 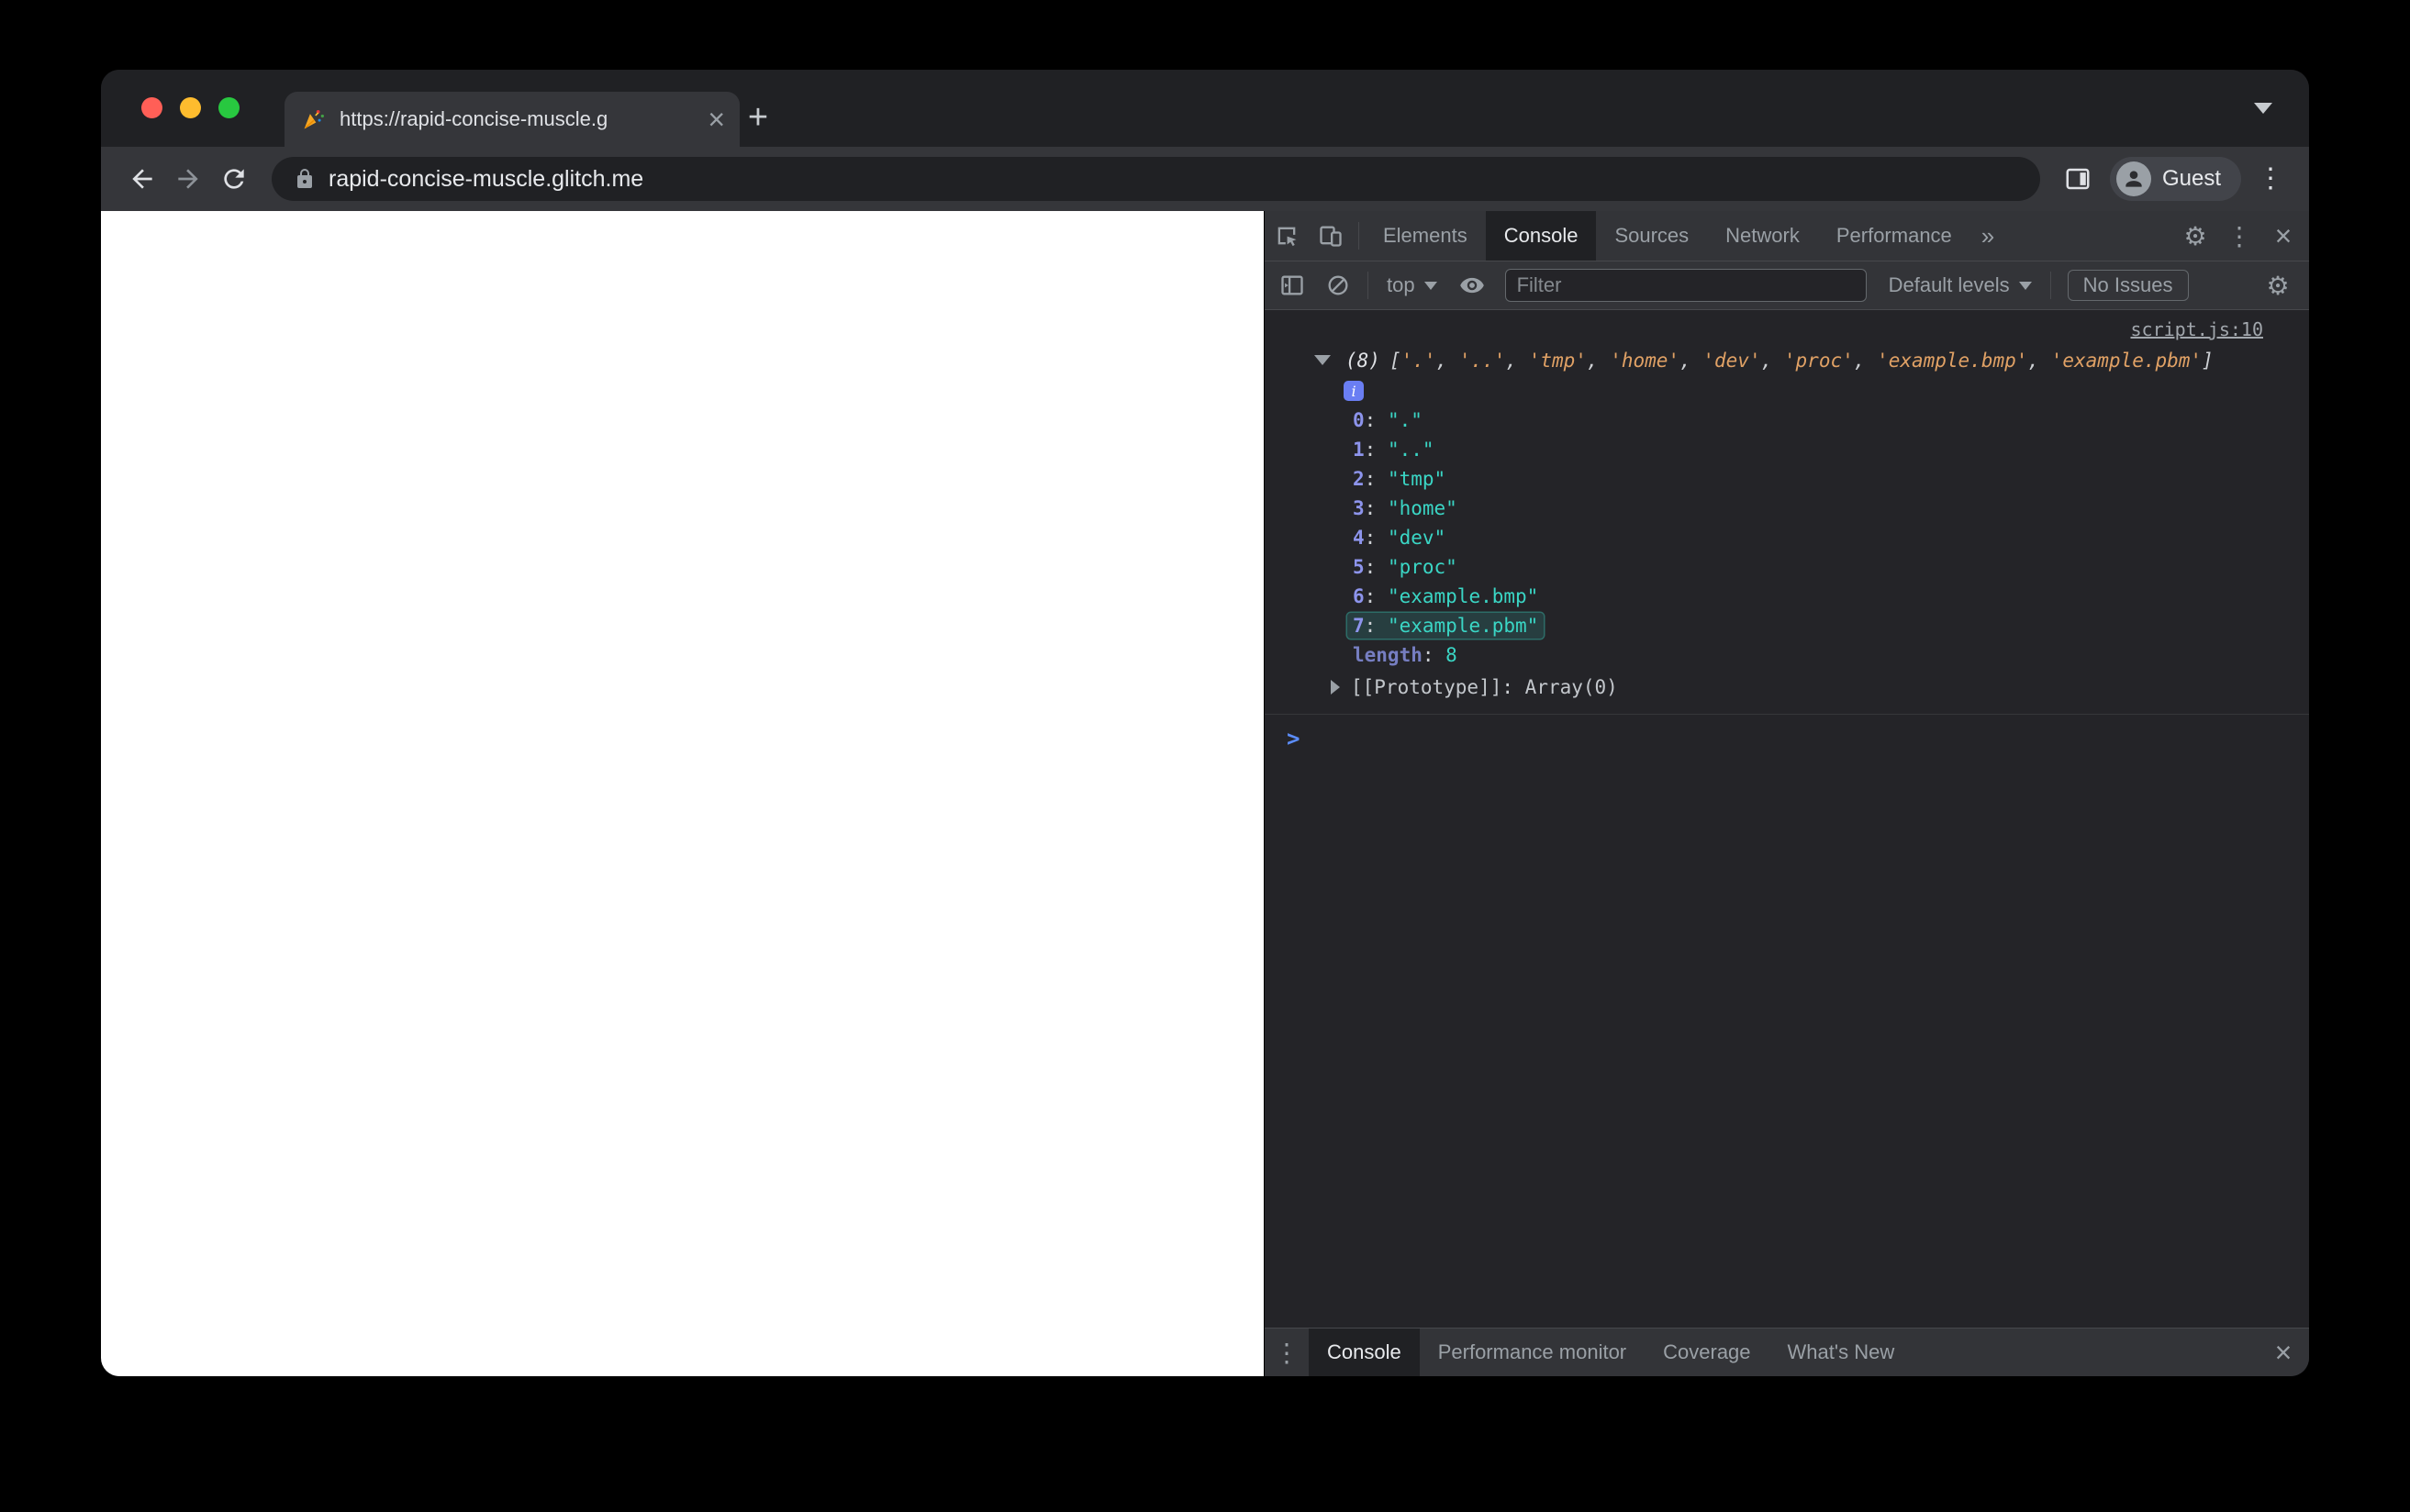 What do you see at coordinates (2126, 361) in the screenshot?
I see `array-preview-item: 'example.pbm'` at bounding box center [2126, 361].